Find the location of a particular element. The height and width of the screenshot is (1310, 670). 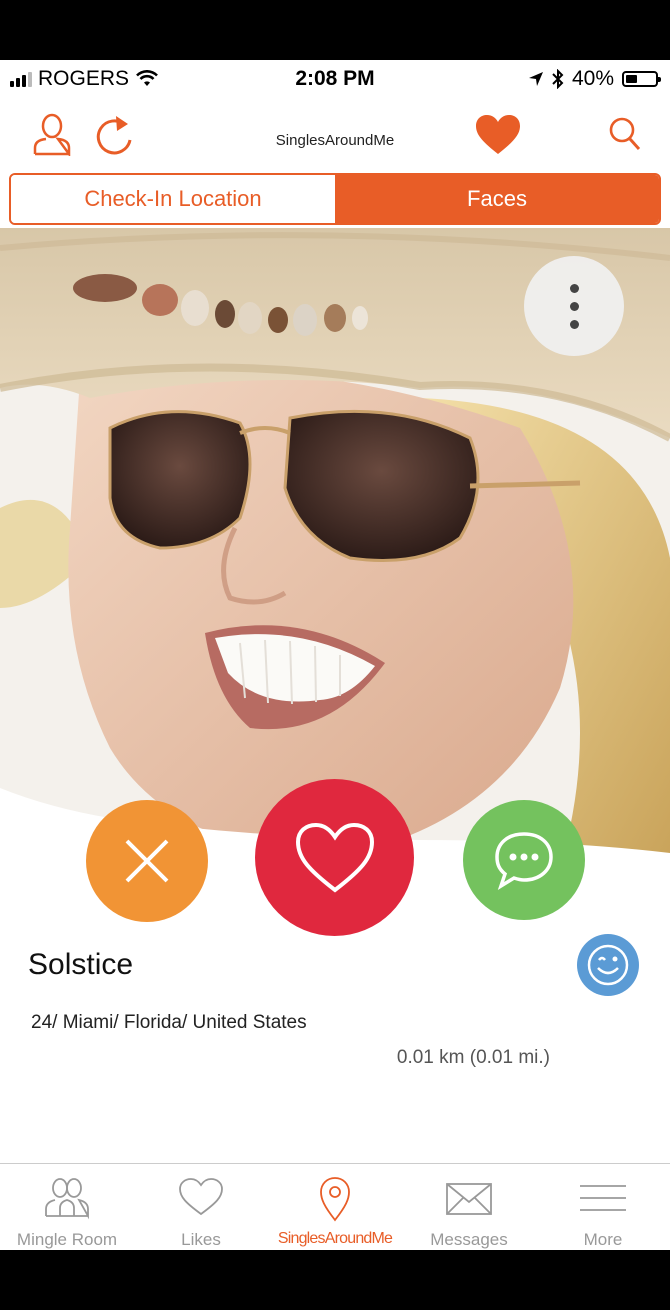

tab-label: SinglesAroundMe is located at coordinates (335, 1238).